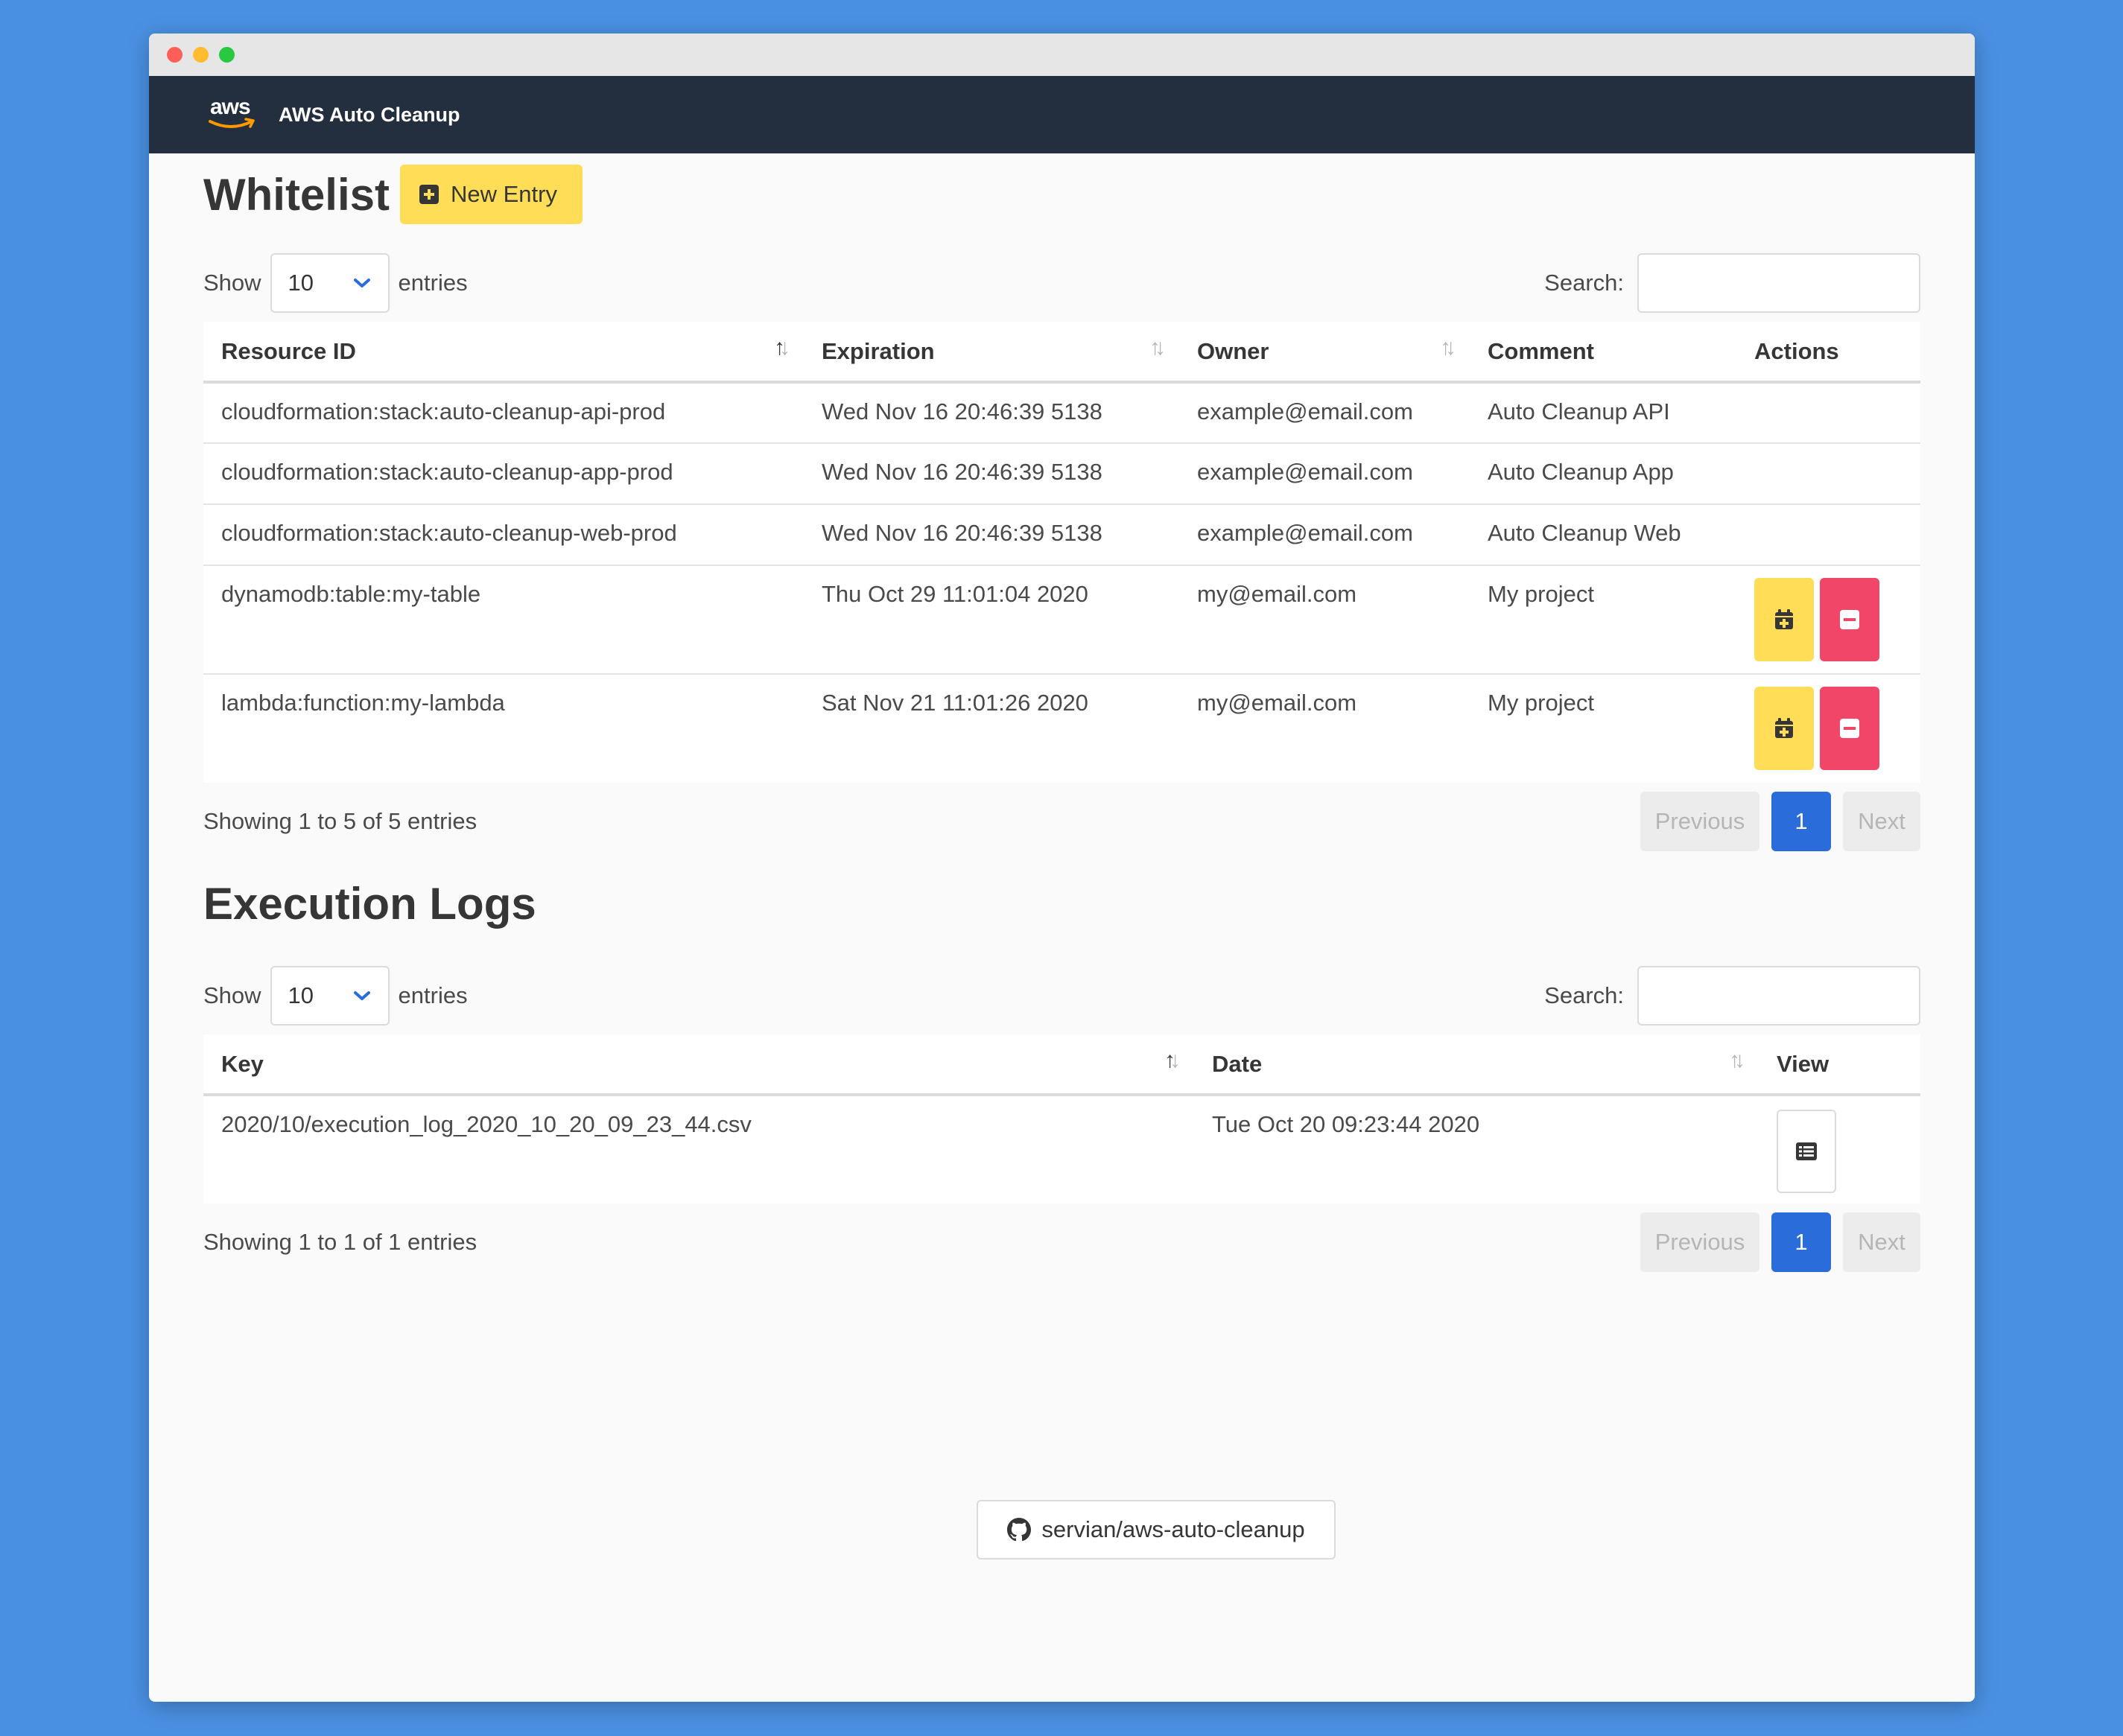  I want to click on sort-ascending-icon: ↑↓, so click(1172, 1060).